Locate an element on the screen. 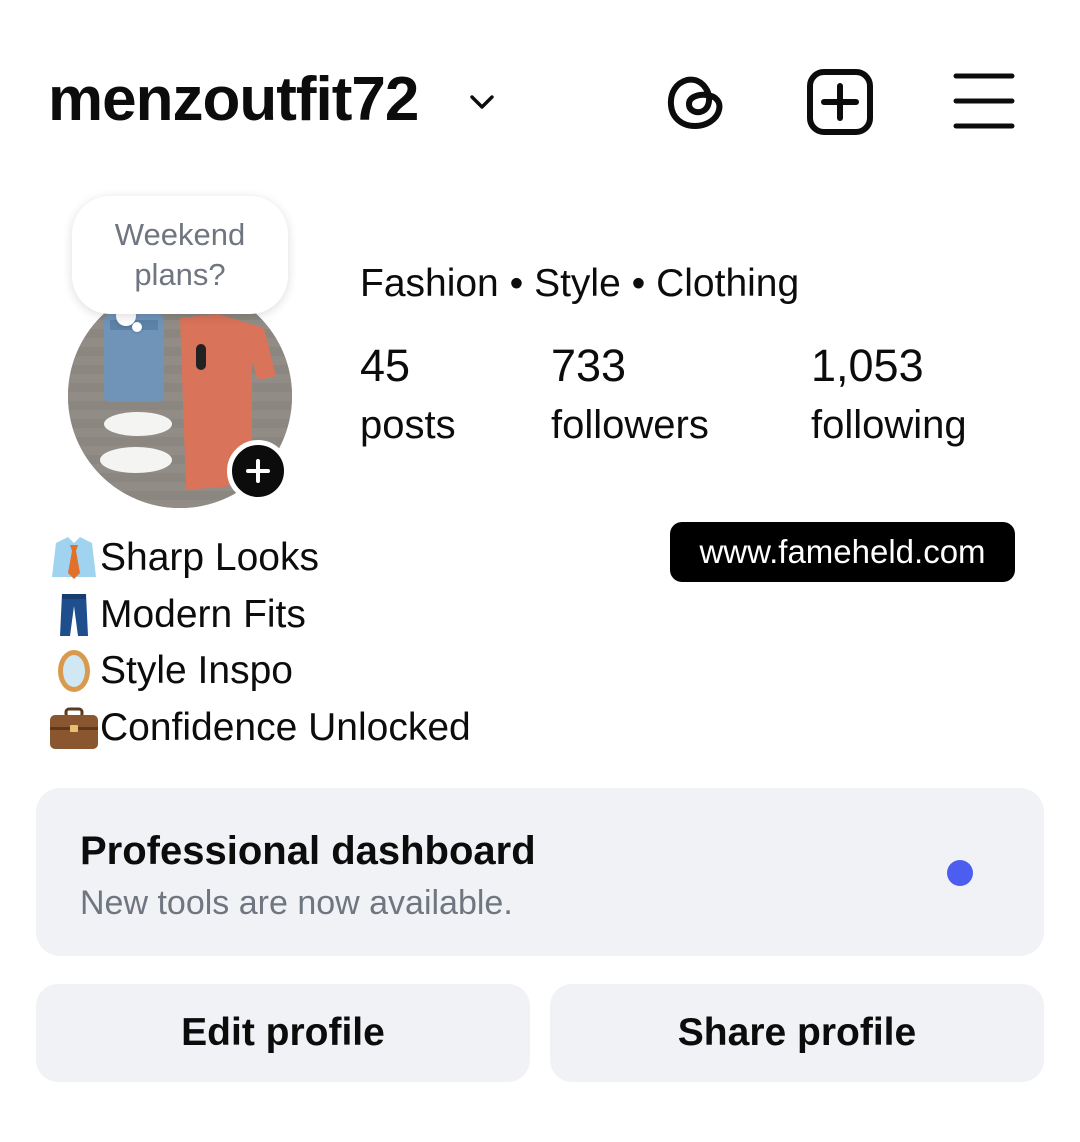  stat-posts: 45 posts is located at coordinates (408, 397).